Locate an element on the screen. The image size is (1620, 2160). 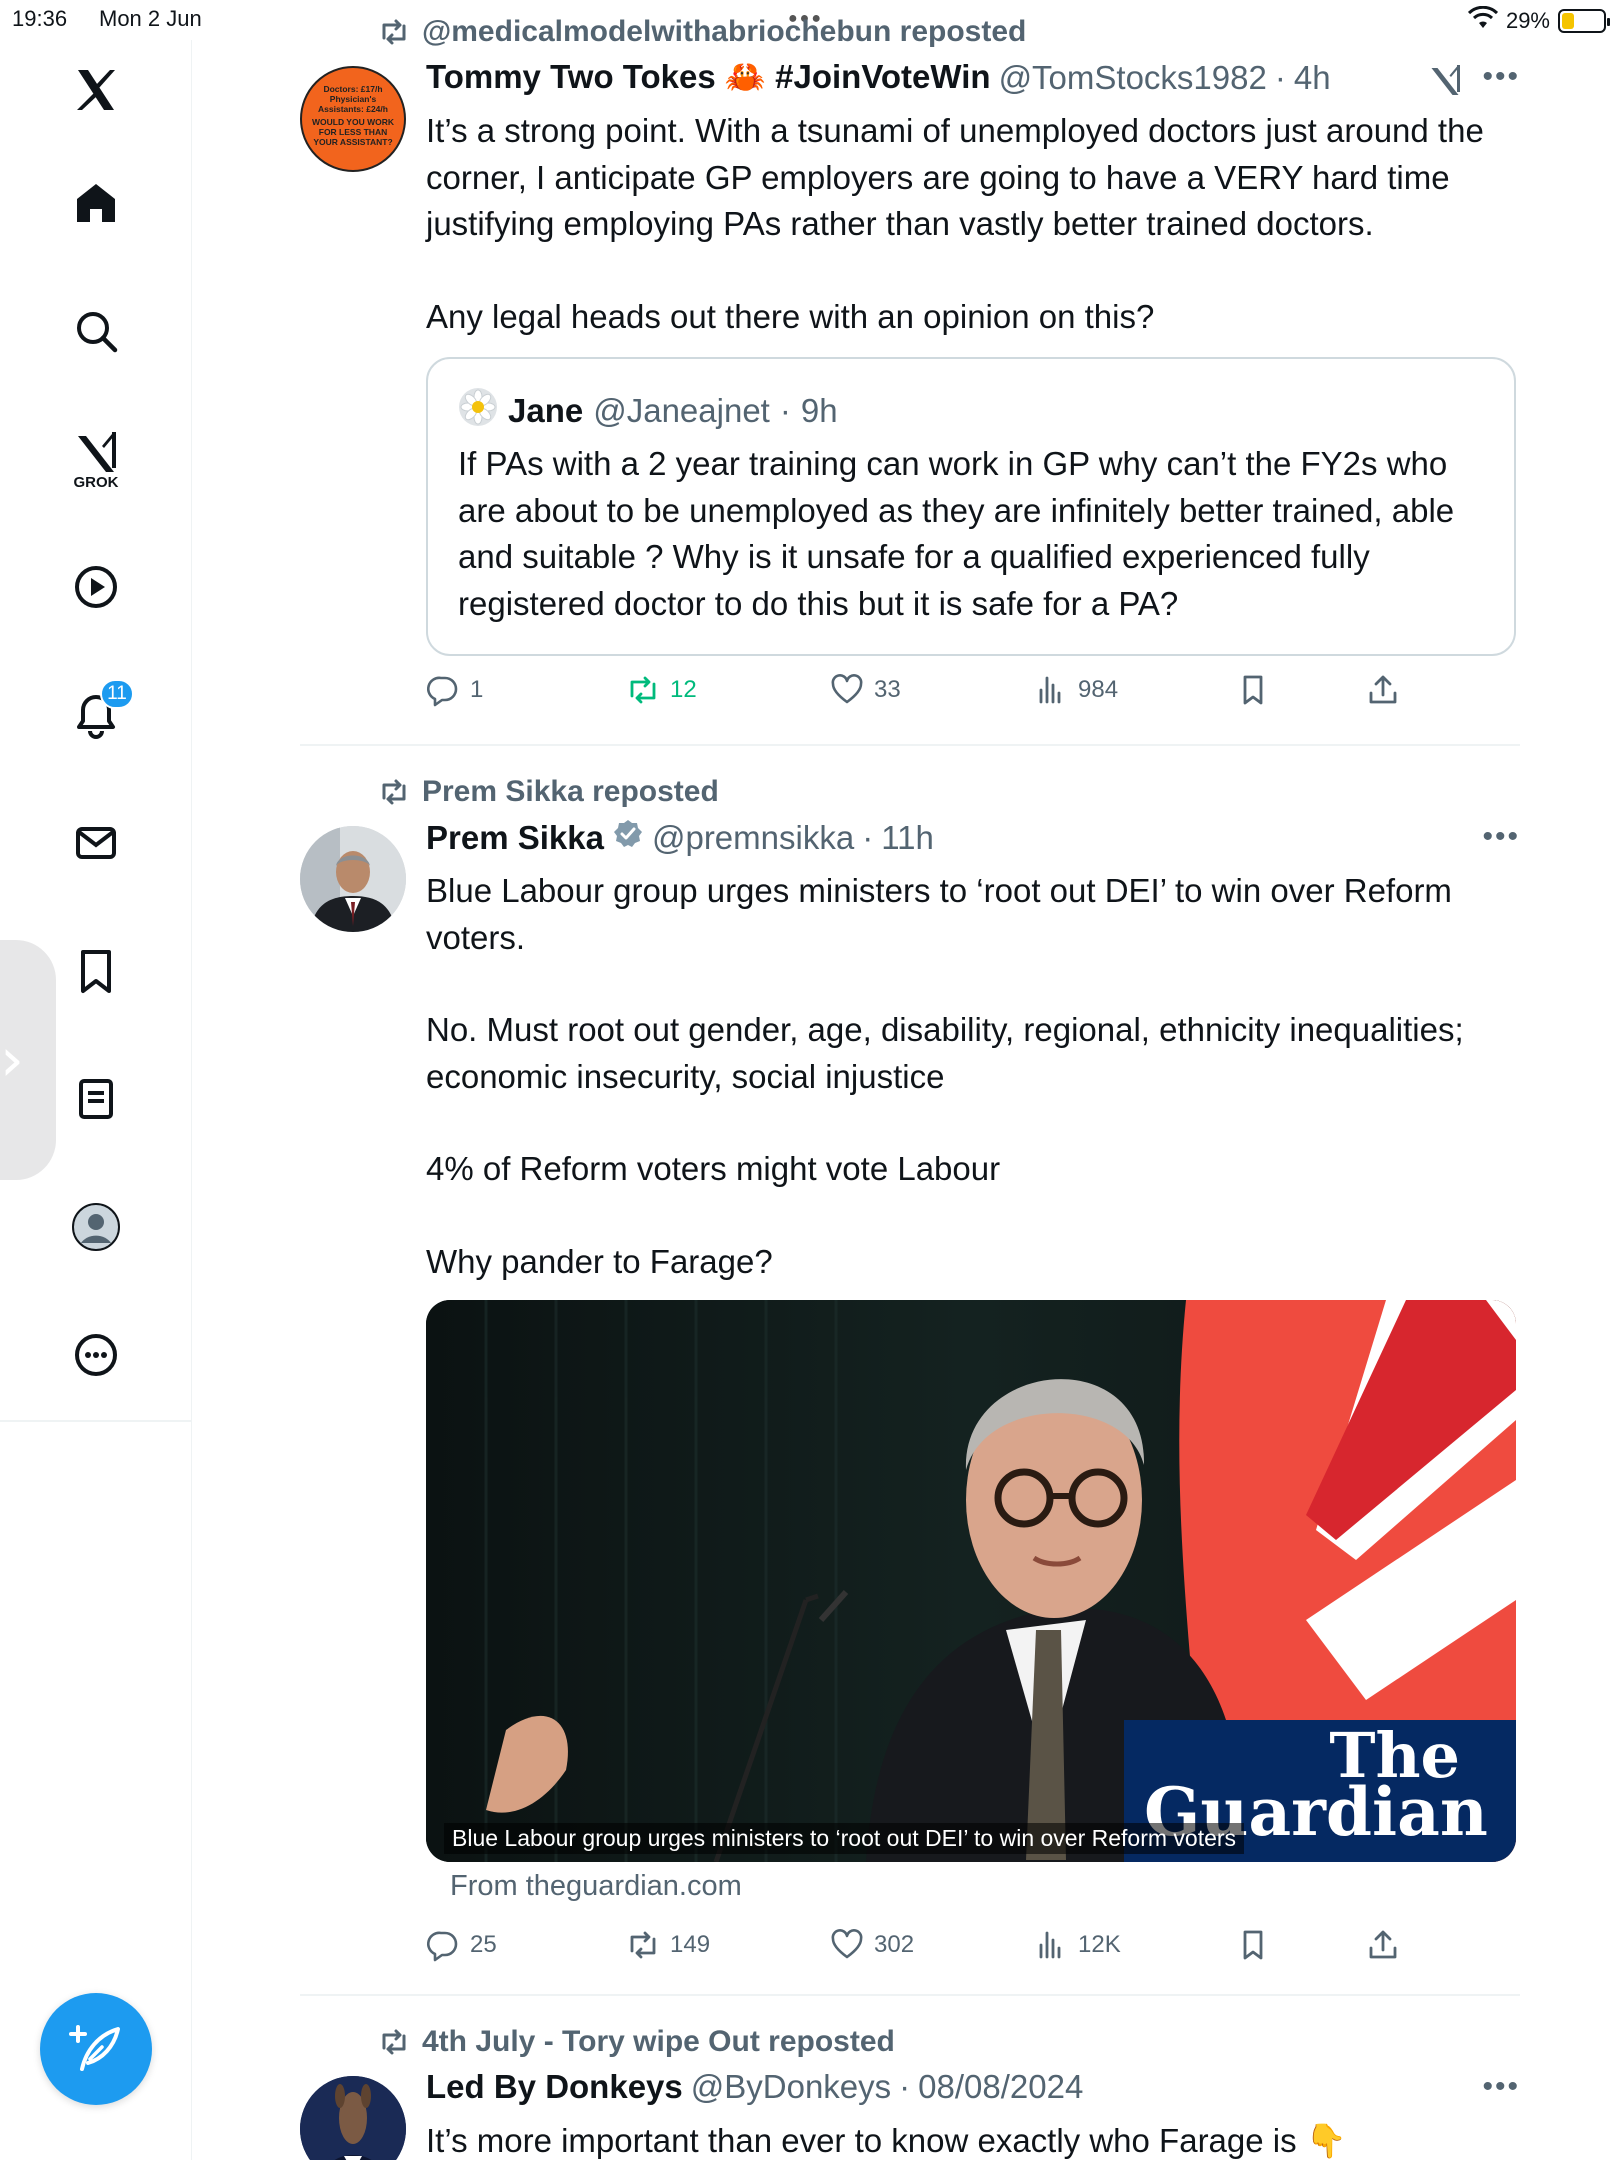
grok-icon is located at coordinates (97, 451).